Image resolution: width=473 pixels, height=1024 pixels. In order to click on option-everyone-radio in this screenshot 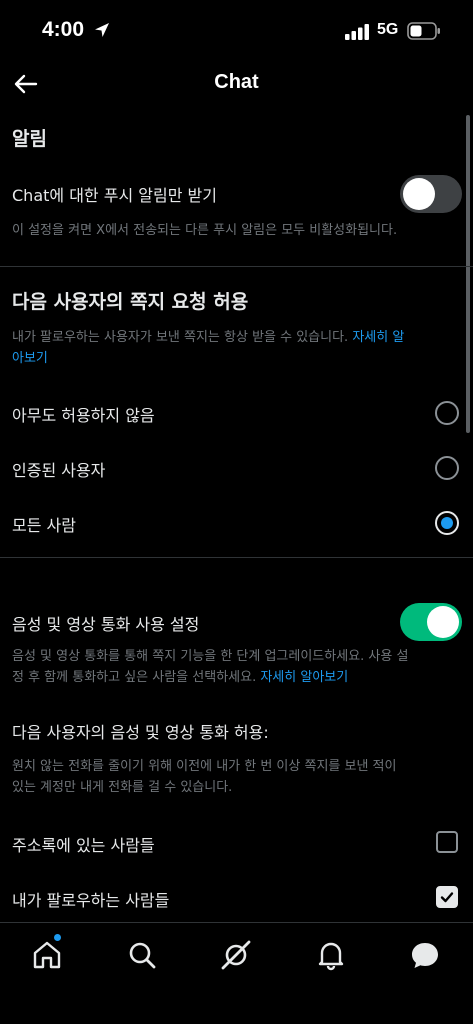, I will do `click(447, 523)`.